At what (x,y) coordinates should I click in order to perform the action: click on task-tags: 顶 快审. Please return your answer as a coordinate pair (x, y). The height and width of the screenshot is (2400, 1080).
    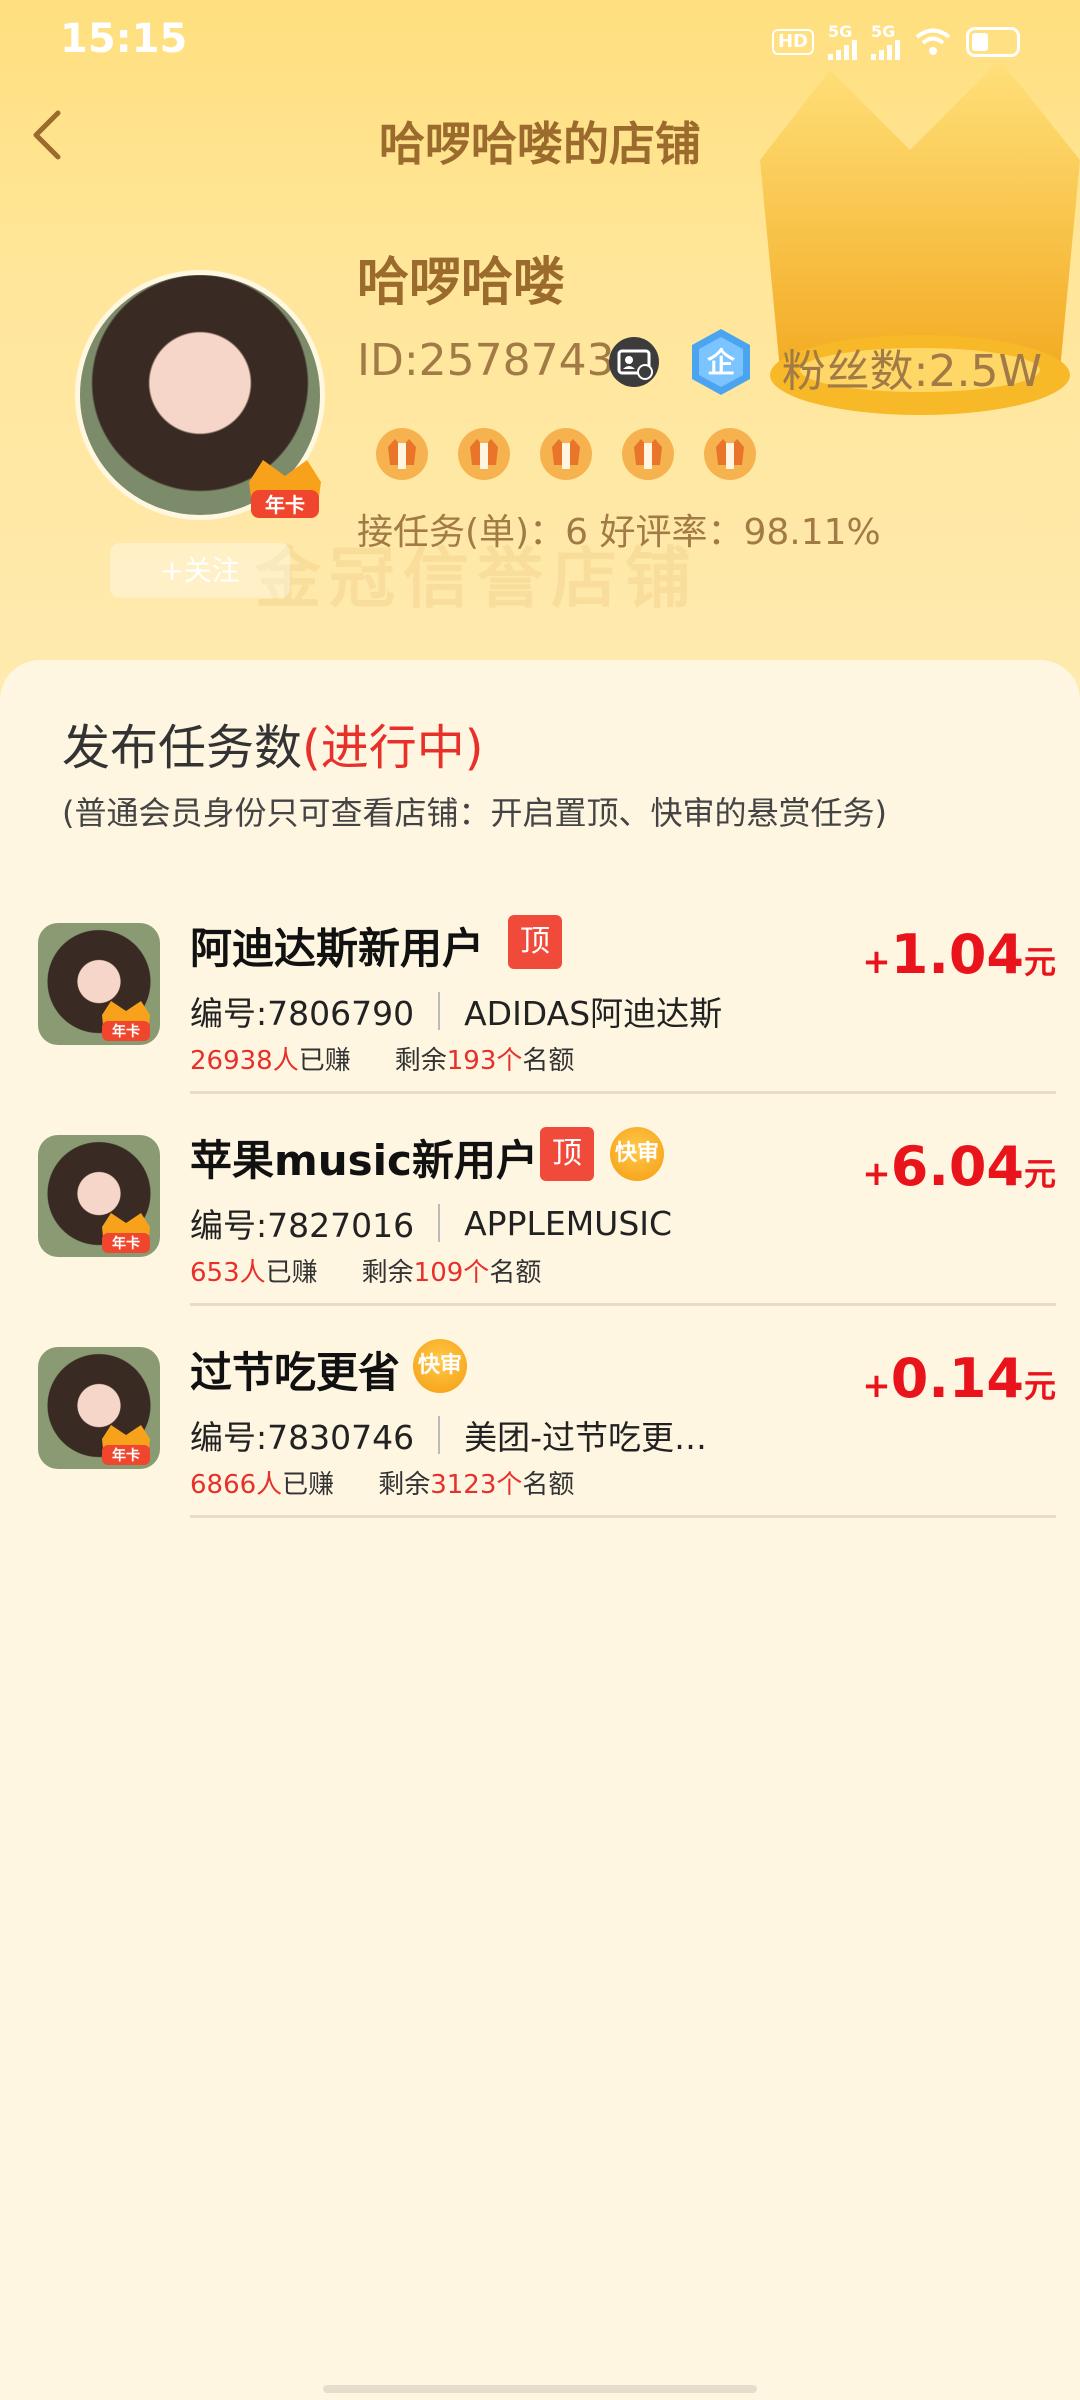
    Looking at the image, I should click on (602, 1154).